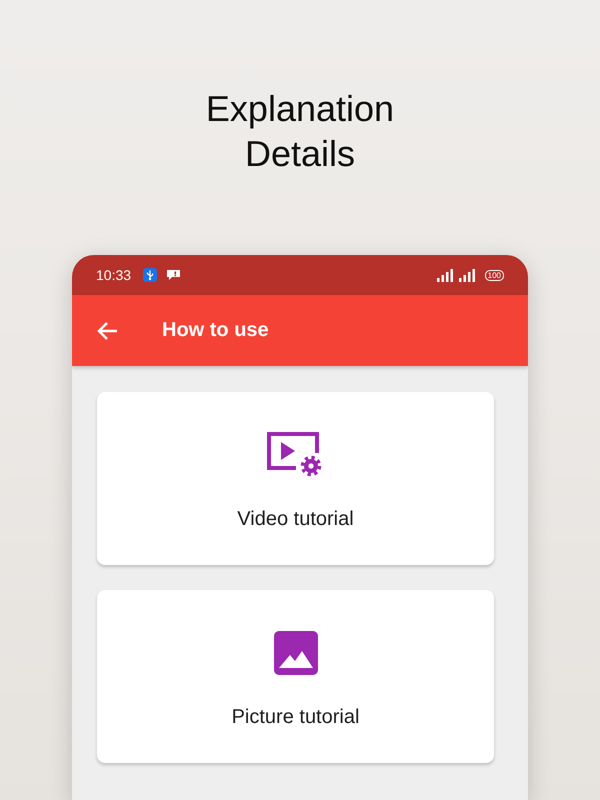 The image size is (600, 800). I want to click on app-bar-title: How to use, so click(215, 330).